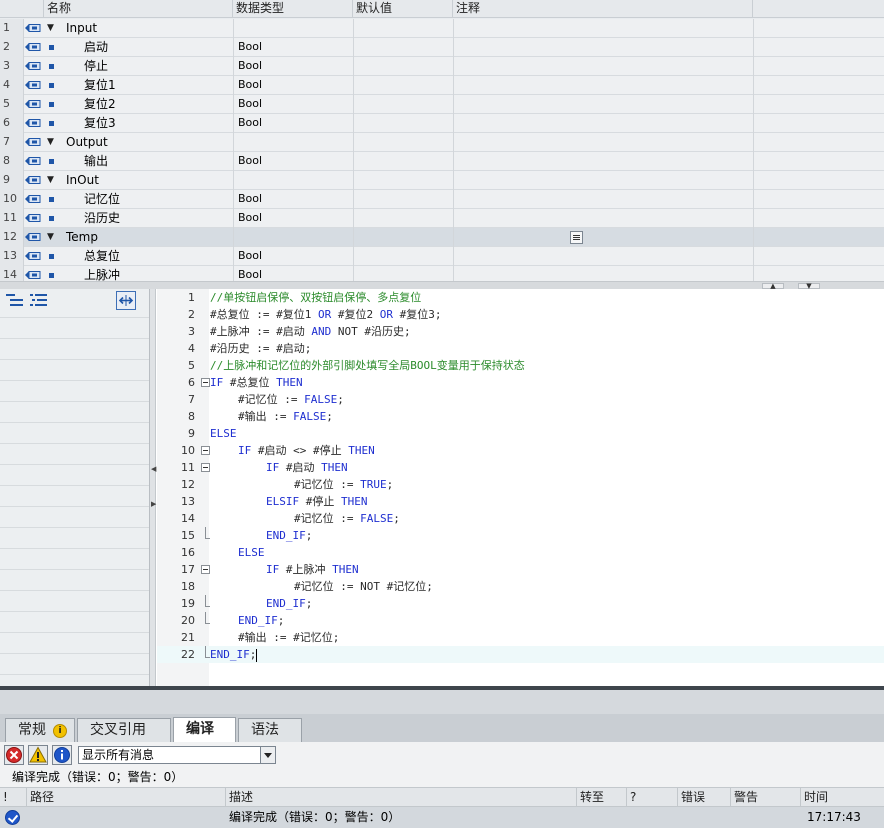 The image size is (884, 828). What do you see at coordinates (520, 518) in the screenshot?
I see `code-line: 14 #记忆位 := FALSE;` at bounding box center [520, 518].